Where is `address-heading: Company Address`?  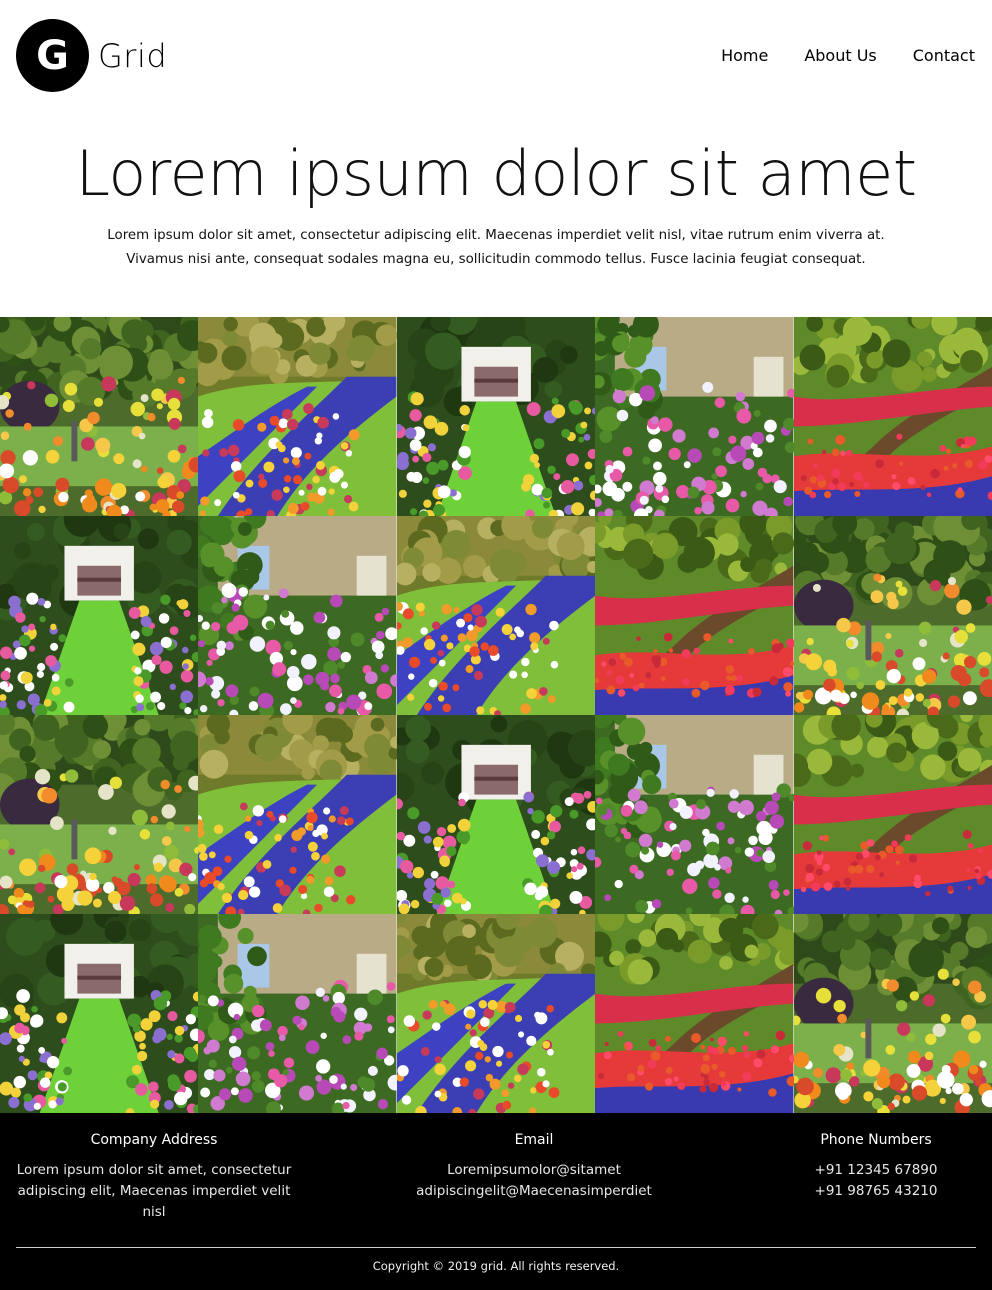
address-heading: Company Address is located at coordinates (154, 1140).